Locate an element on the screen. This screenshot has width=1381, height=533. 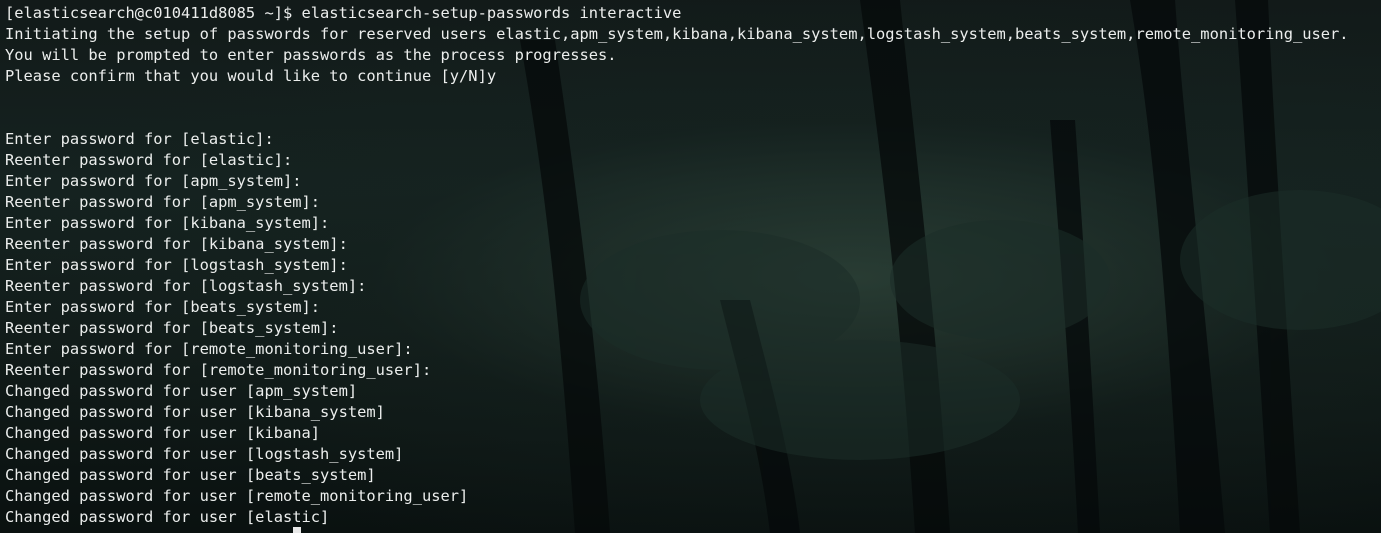
output-line: Enter password for [kibana_system]: is located at coordinates (167, 223).